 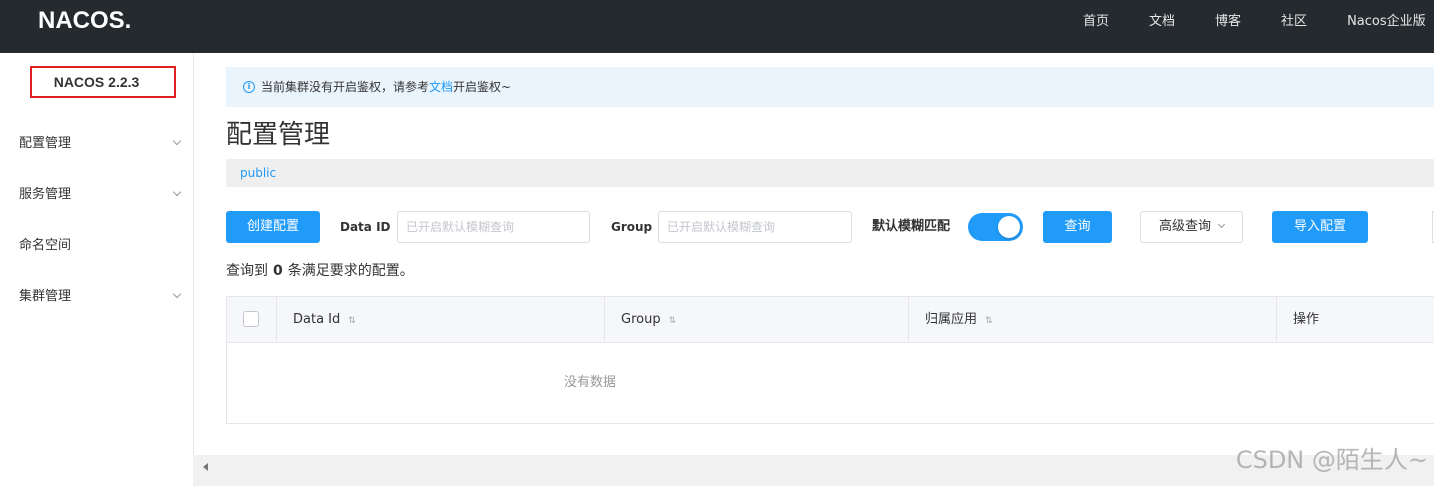 I want to click on column-label: 归属应用, so click(x=951, y=319).